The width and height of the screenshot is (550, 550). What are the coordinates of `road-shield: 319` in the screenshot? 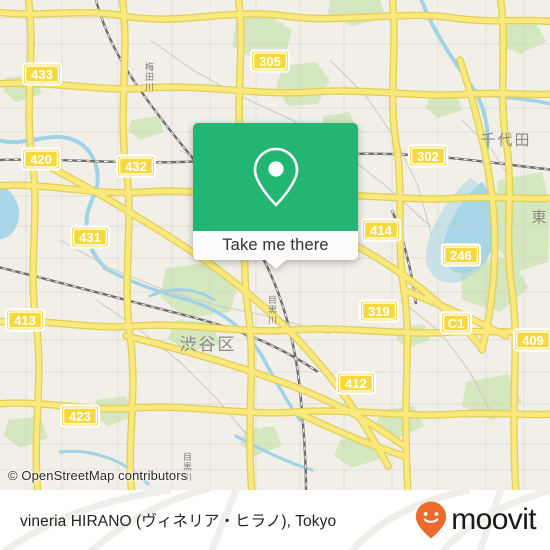 It's located at (379, 311).